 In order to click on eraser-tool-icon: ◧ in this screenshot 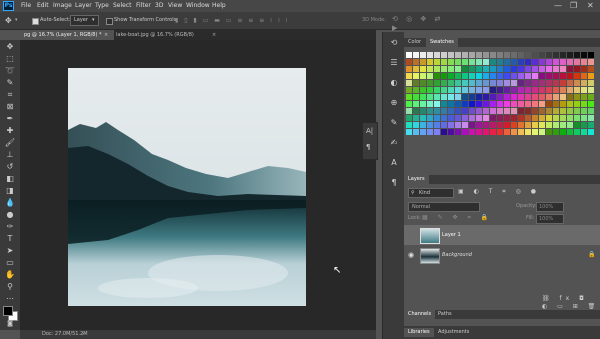, I will do `click(10, 179)`.